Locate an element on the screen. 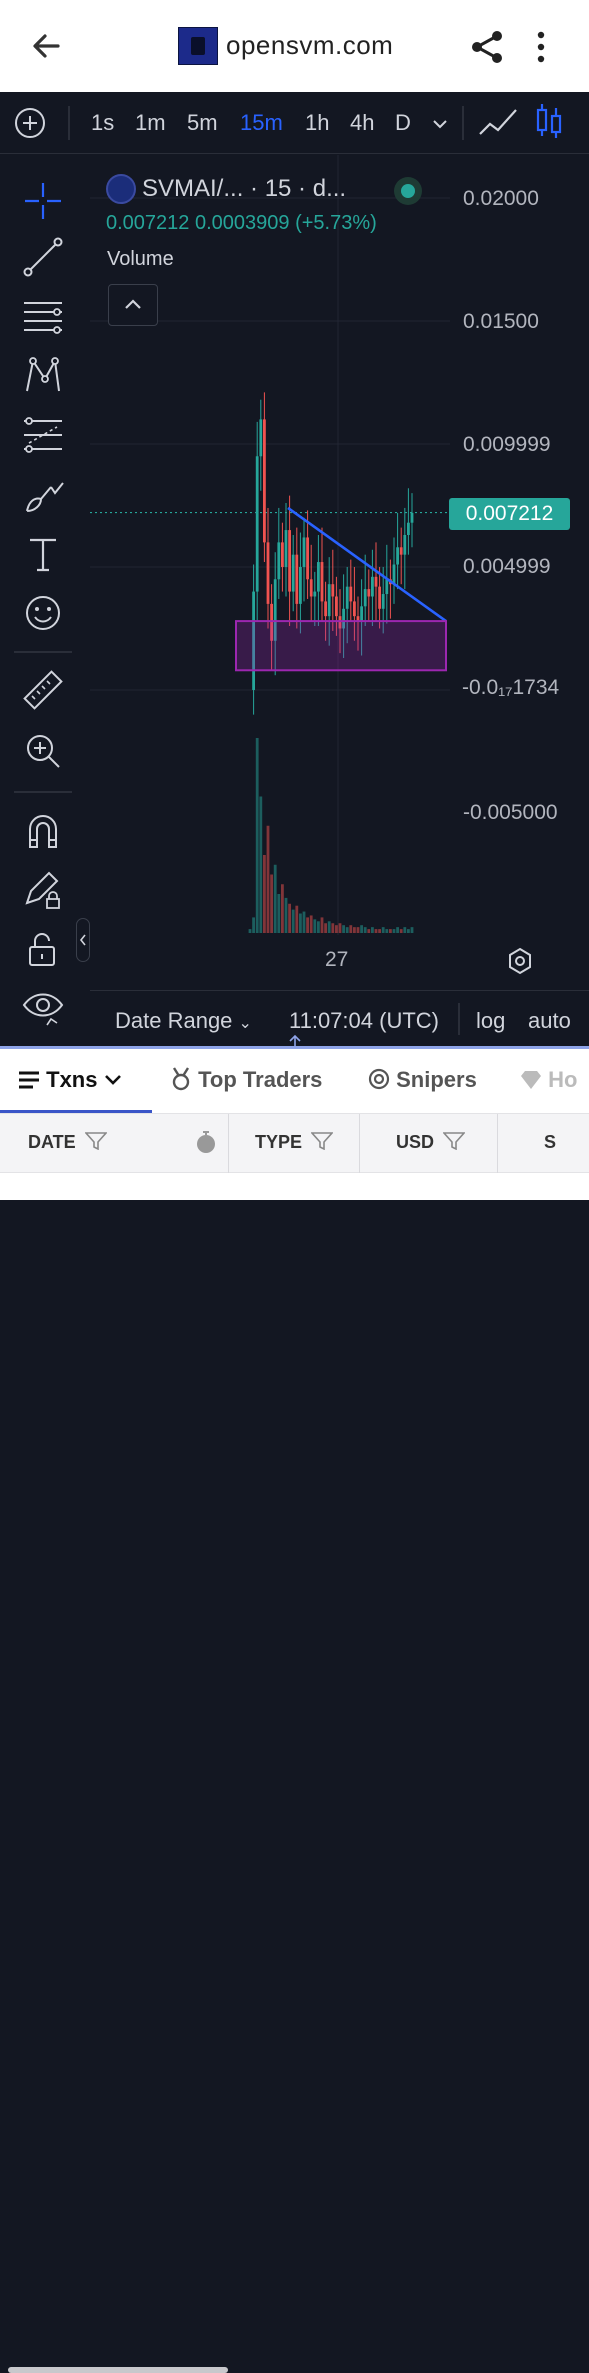 The width and height of the screenshot is (589, 2373). ruler-icon is located at coordinates (43, 690).